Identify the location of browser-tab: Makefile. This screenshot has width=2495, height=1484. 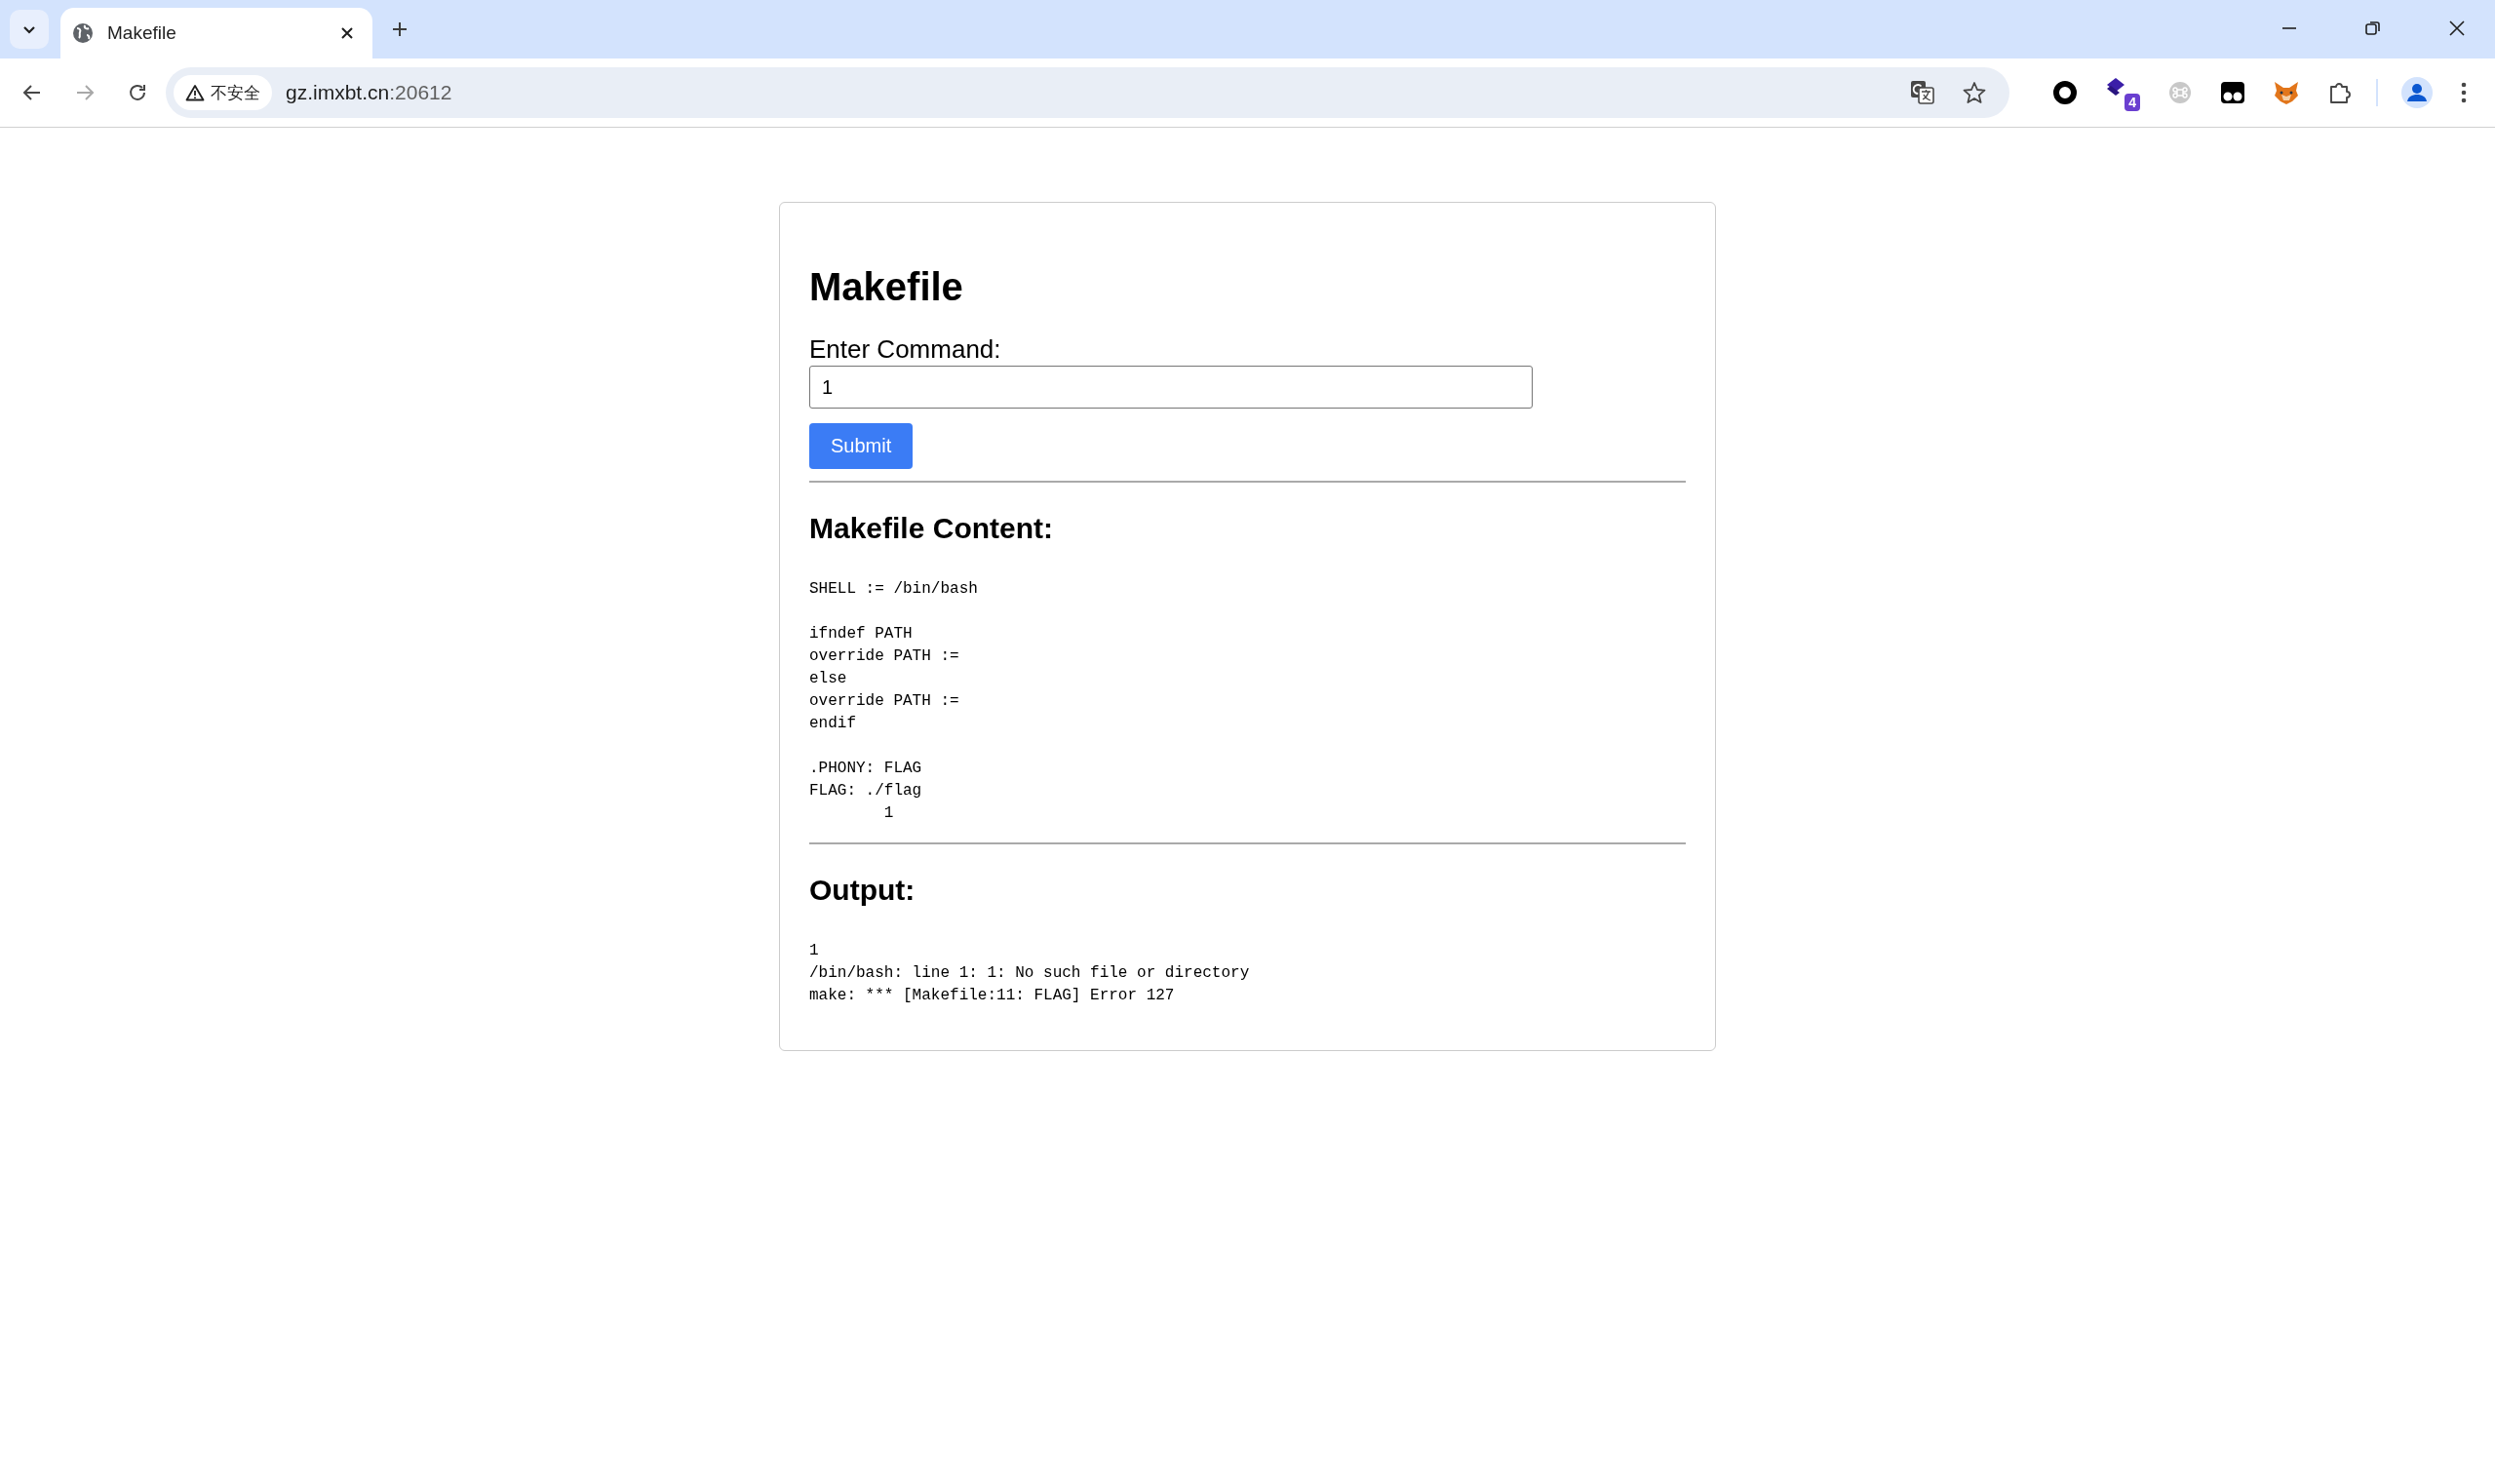
(216, 33).